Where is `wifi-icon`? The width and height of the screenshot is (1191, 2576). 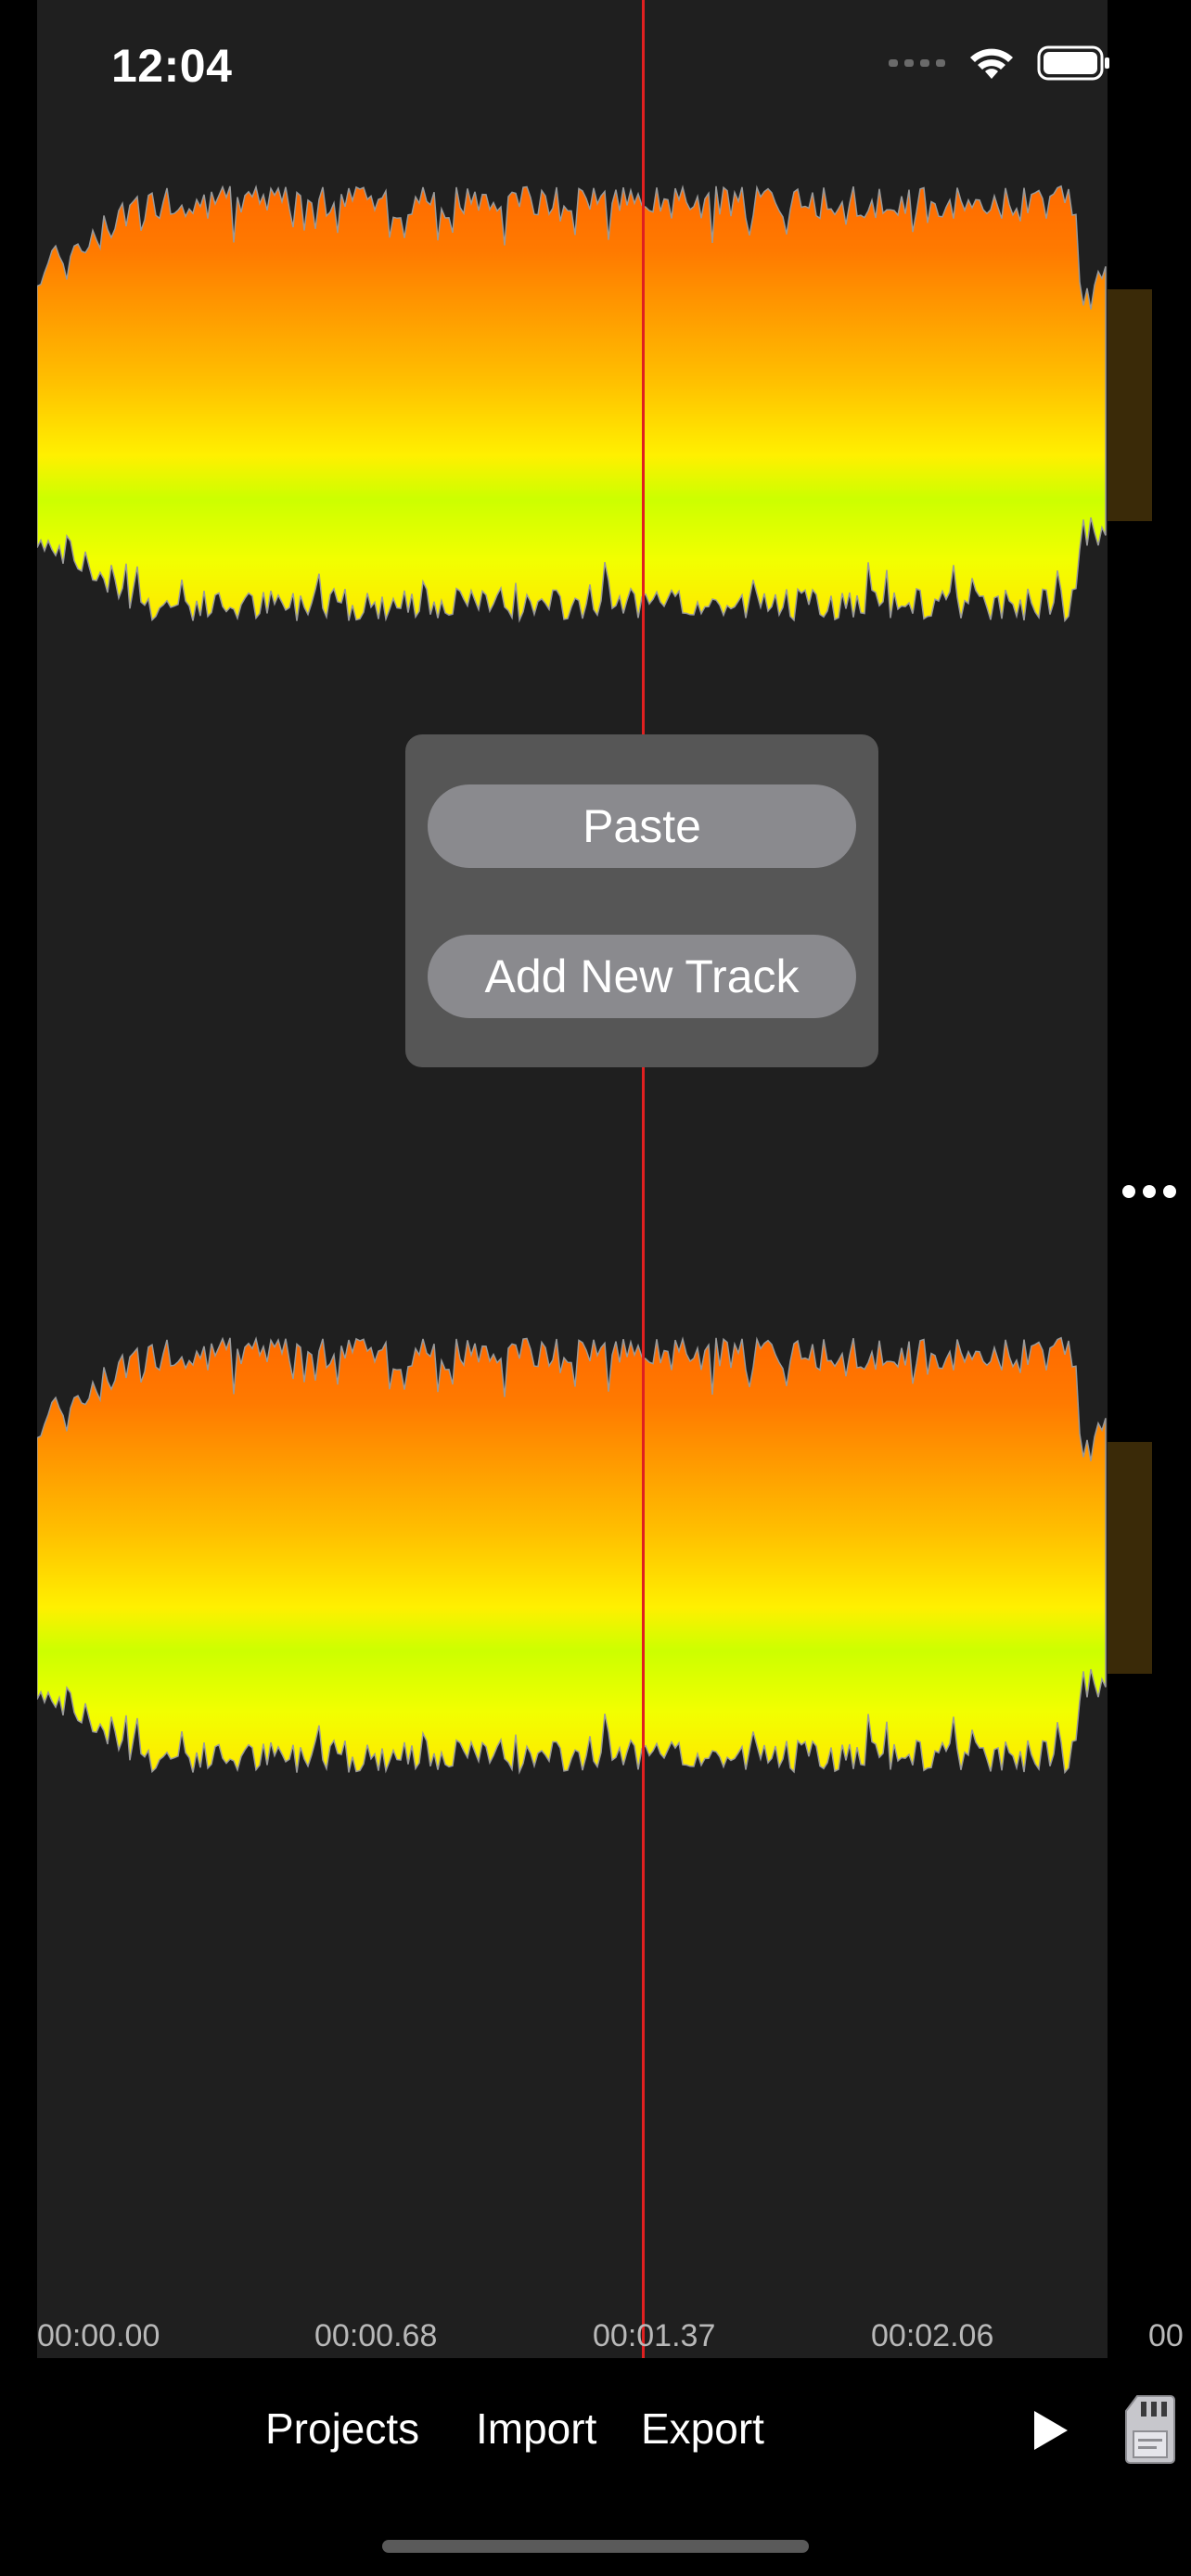
wifi-icon is located at coordinates (992, 64).